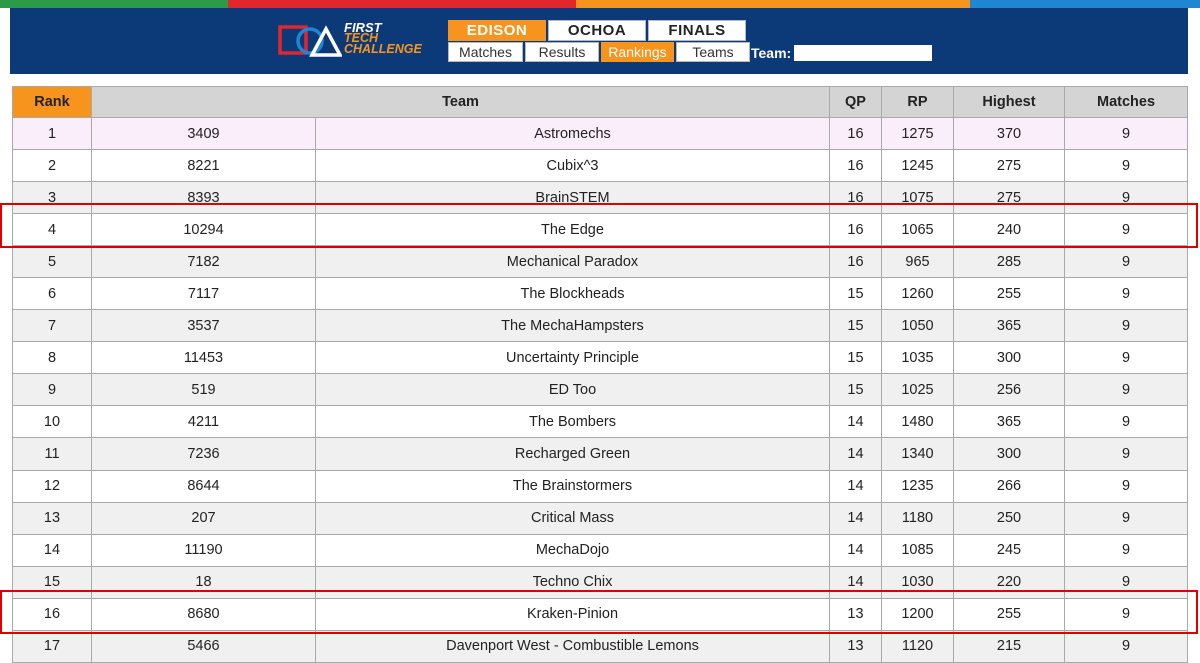 This screenshot has width=1200, height=663. What do you see at coordinates (572, 390) in the screenshot?
I see `cell-name: ED Too` at bounding box center [572, 390].